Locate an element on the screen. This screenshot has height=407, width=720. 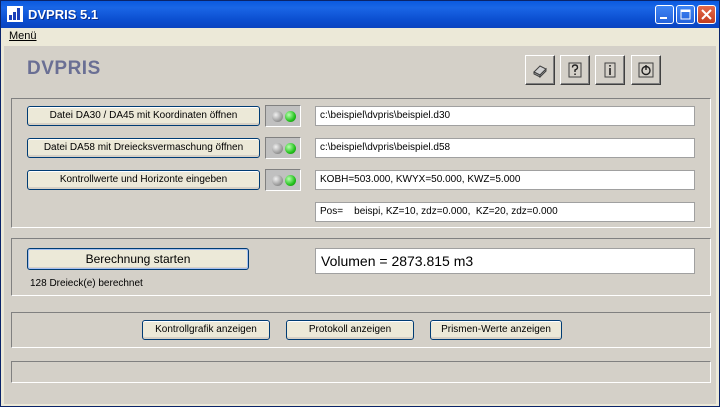
status-bar is located at coordinates (361, 372).